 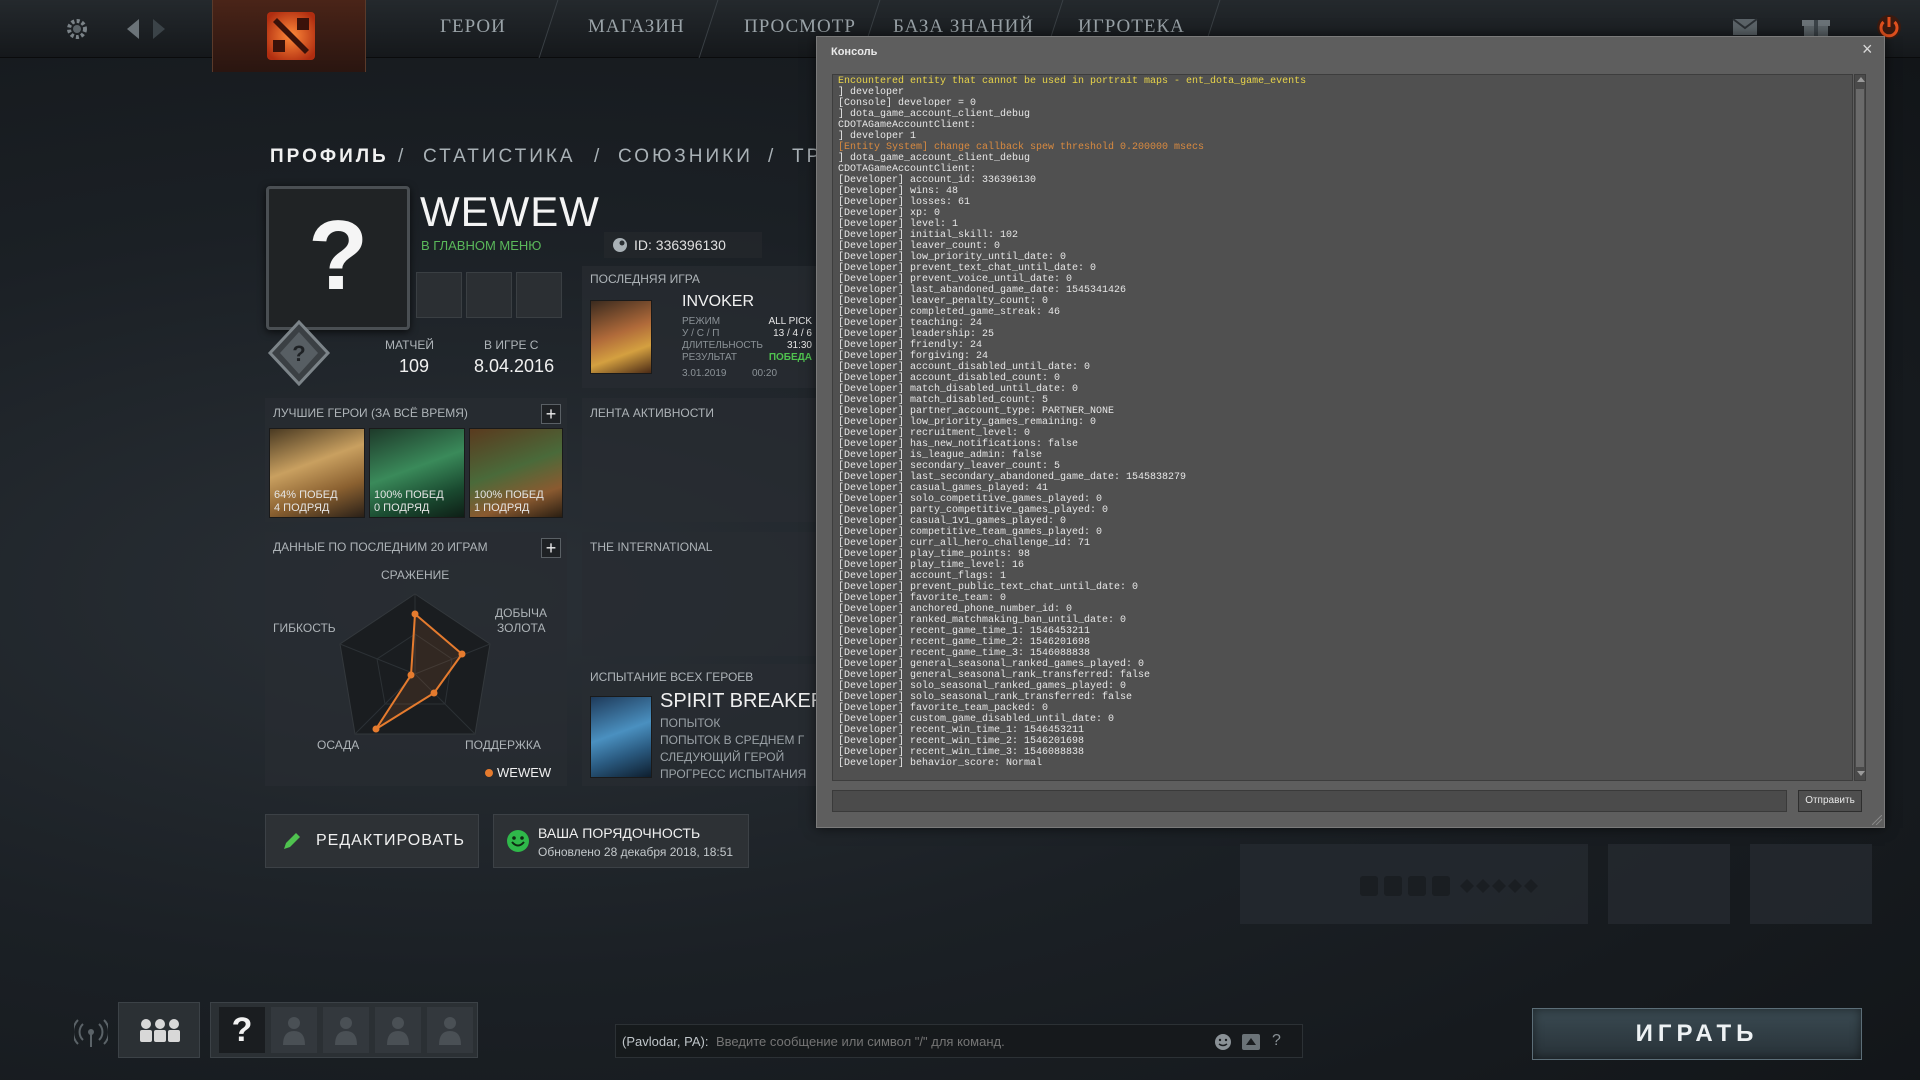 What do you see at coordinates (289, 36) in the screenshot?
I see `dota-logo-button` at bounding box center [289, 36].